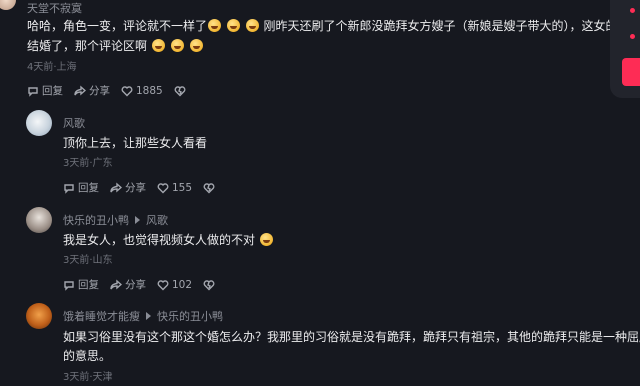 The width and height of the screenshot is (640, 386). What do you see at coordinates (266, 239) in the screenshot?
I see `grimace-emoji` at bounding box center [266, 239].